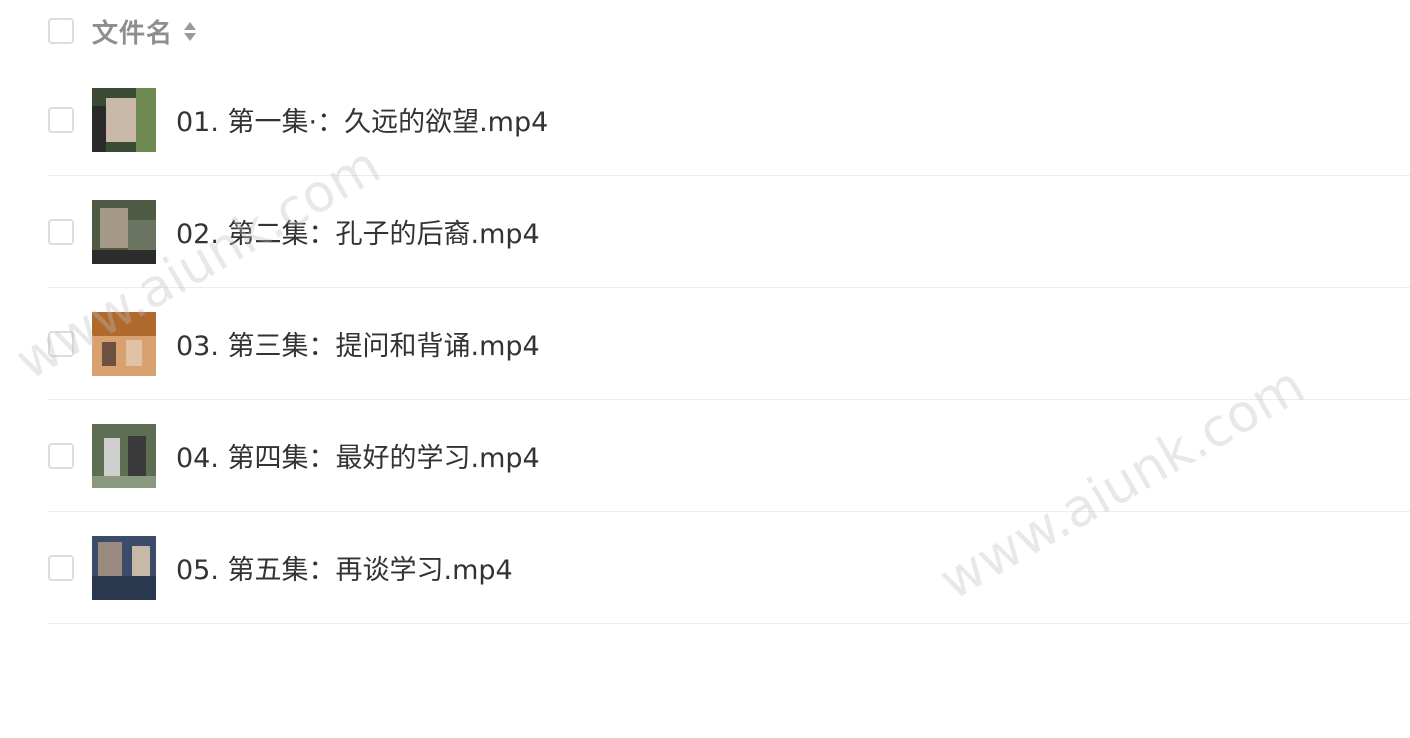 This screenshot has height=738, width=1410. What do you see at coordinates (358, 231) in the screenshot?
I see `file-name: 02. 第二集：孔子的后裔.mp4` at bounding box center [358, 231].